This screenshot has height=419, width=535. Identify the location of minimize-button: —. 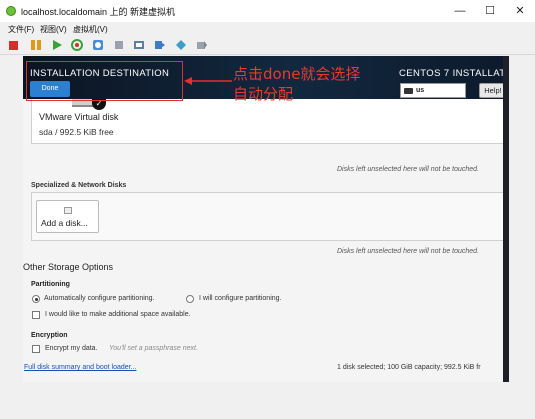
(460, 11).